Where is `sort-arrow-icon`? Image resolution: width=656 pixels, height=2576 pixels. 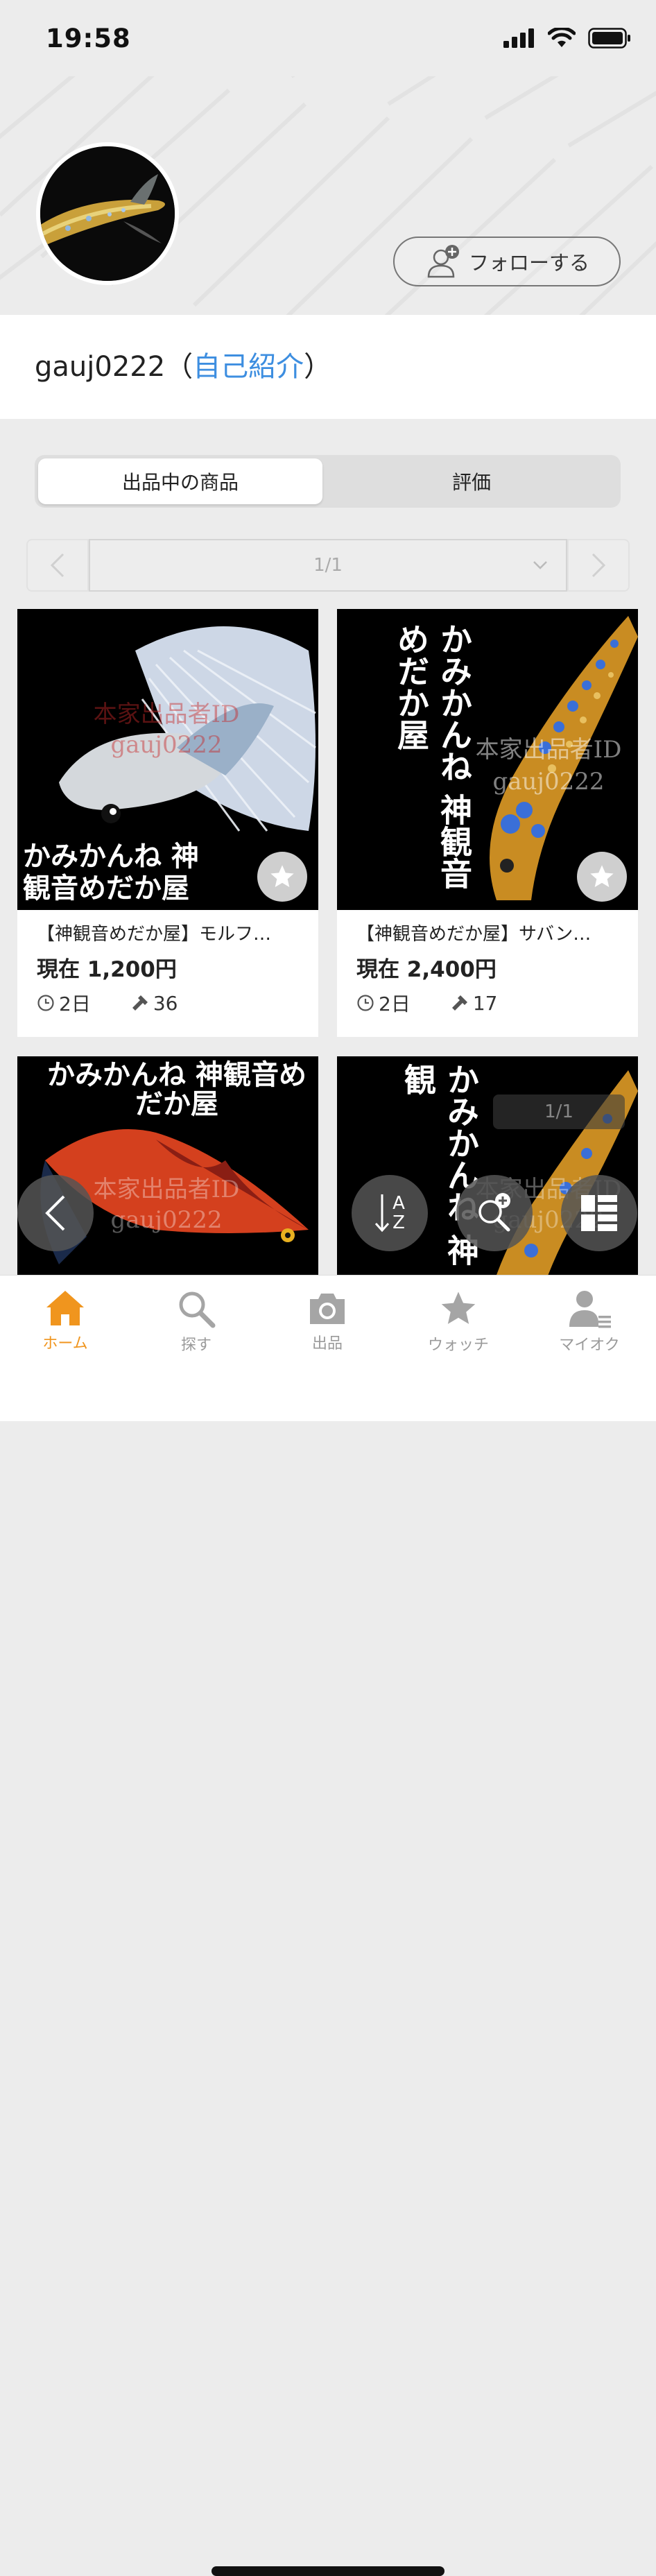
sort-arrow-icon is located at coordinates (382, 1213).